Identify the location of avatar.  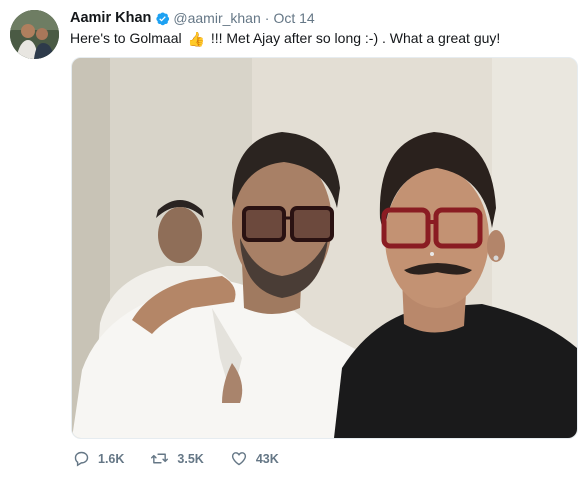
(34, 34).